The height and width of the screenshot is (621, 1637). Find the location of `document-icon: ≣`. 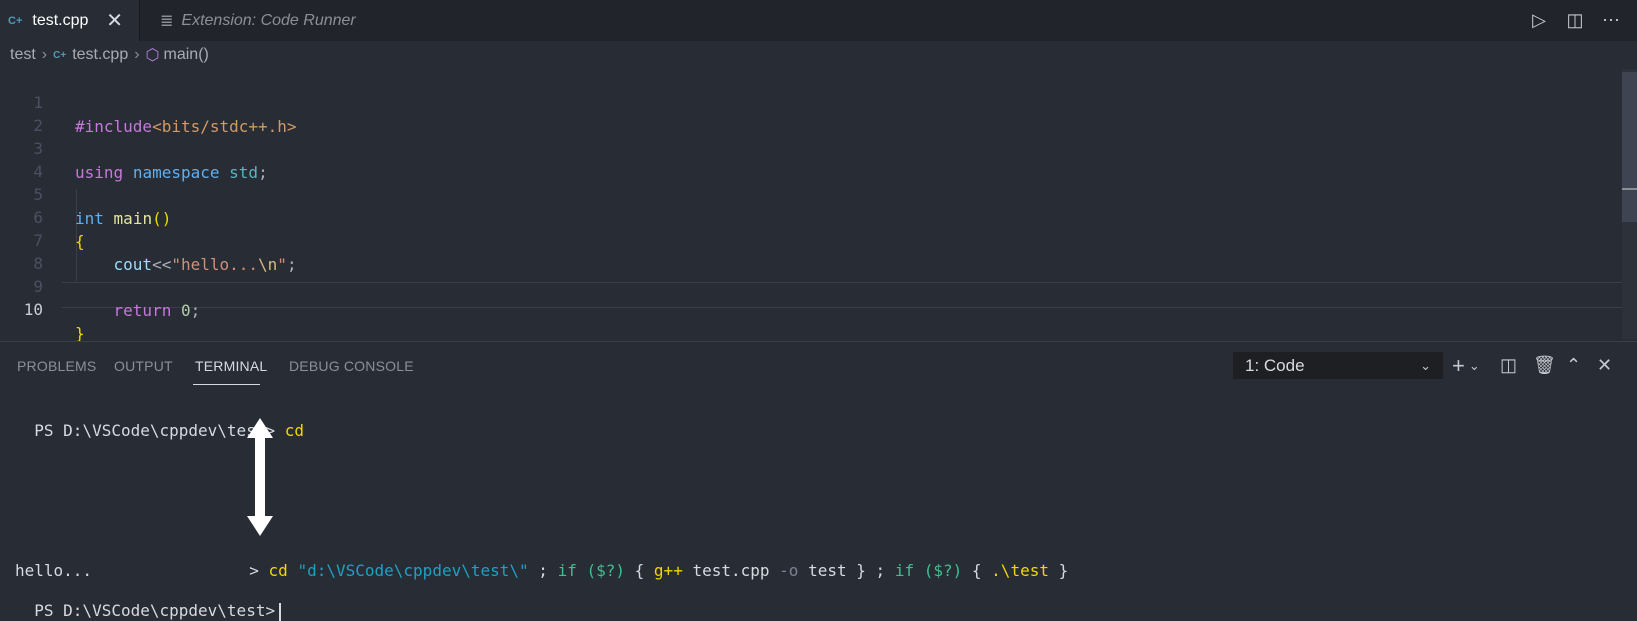

document-icon: ≣ is located at coordinates (167, 21).